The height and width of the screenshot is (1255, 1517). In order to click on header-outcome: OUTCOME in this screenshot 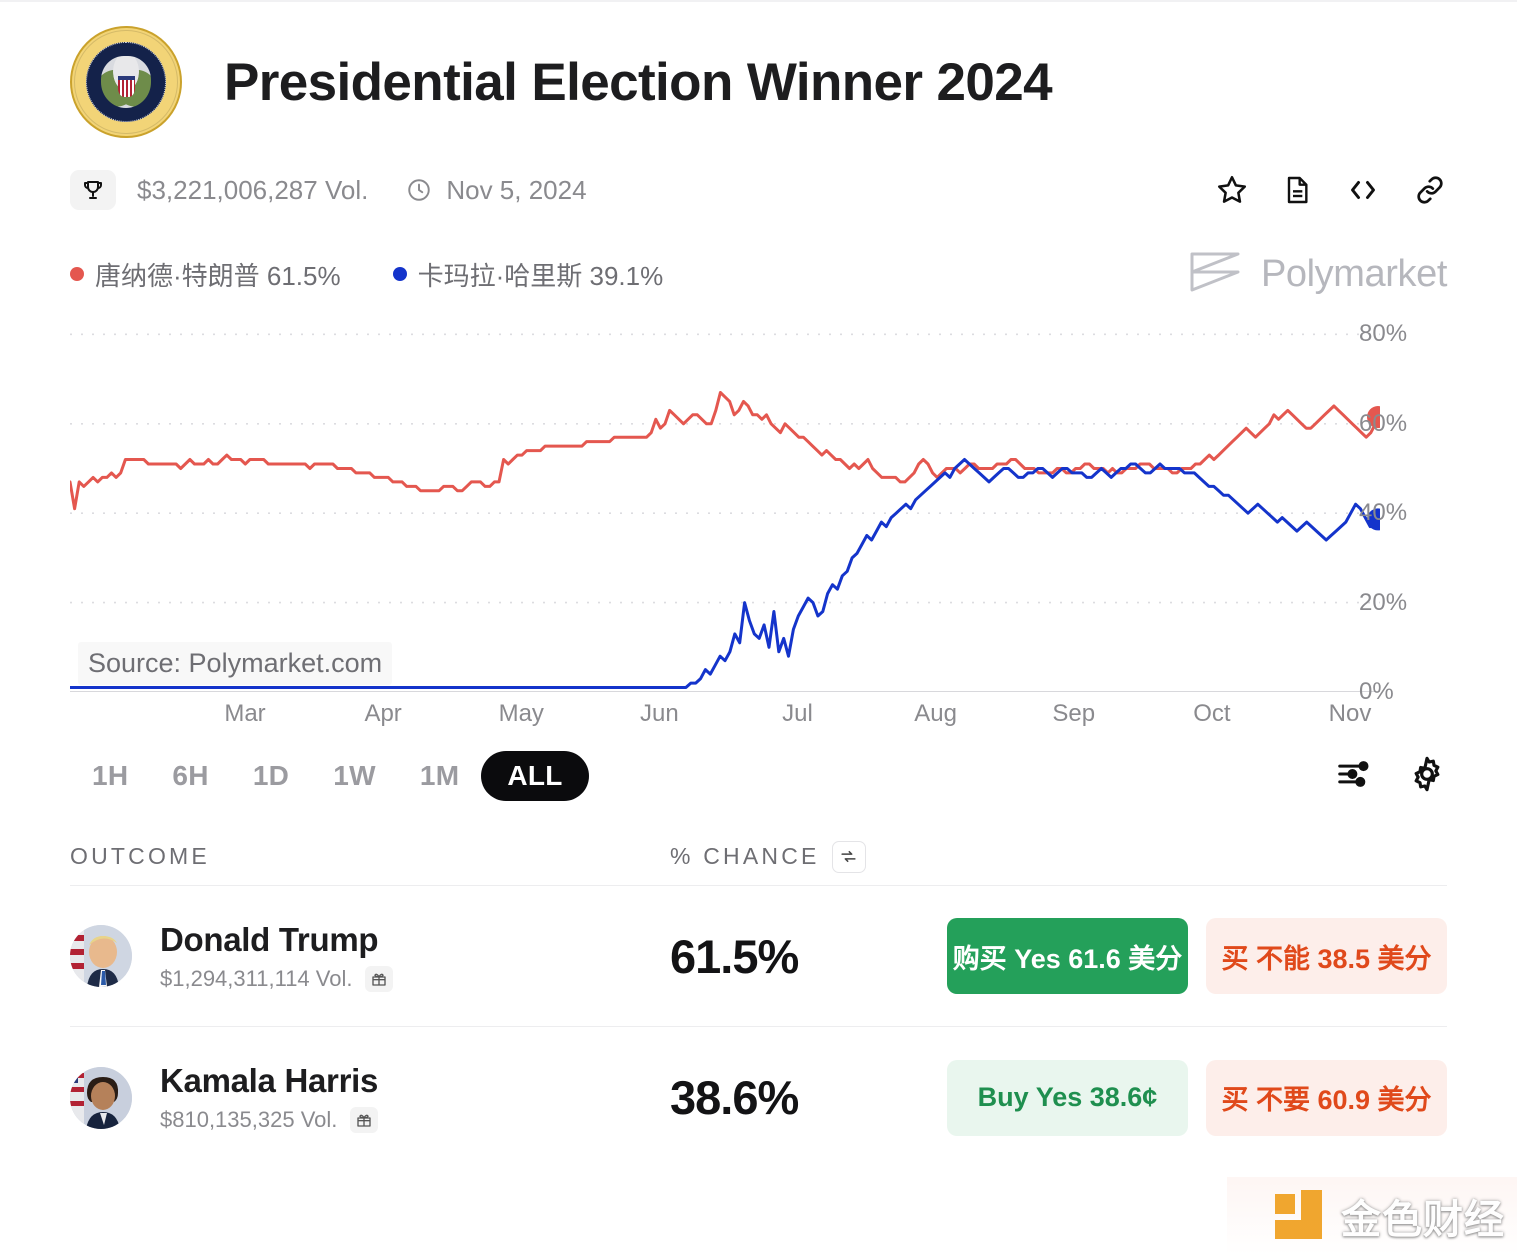, I will do `click(140, 856)`.